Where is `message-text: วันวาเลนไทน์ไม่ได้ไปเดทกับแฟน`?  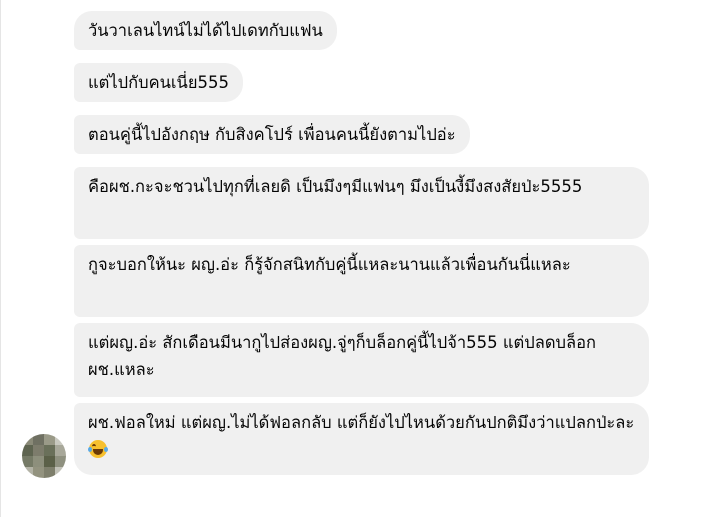
message-text: วันวาเลนไทน์ไม่ได้ไปเดทกับแฟน is located at coordinates (205, 30).